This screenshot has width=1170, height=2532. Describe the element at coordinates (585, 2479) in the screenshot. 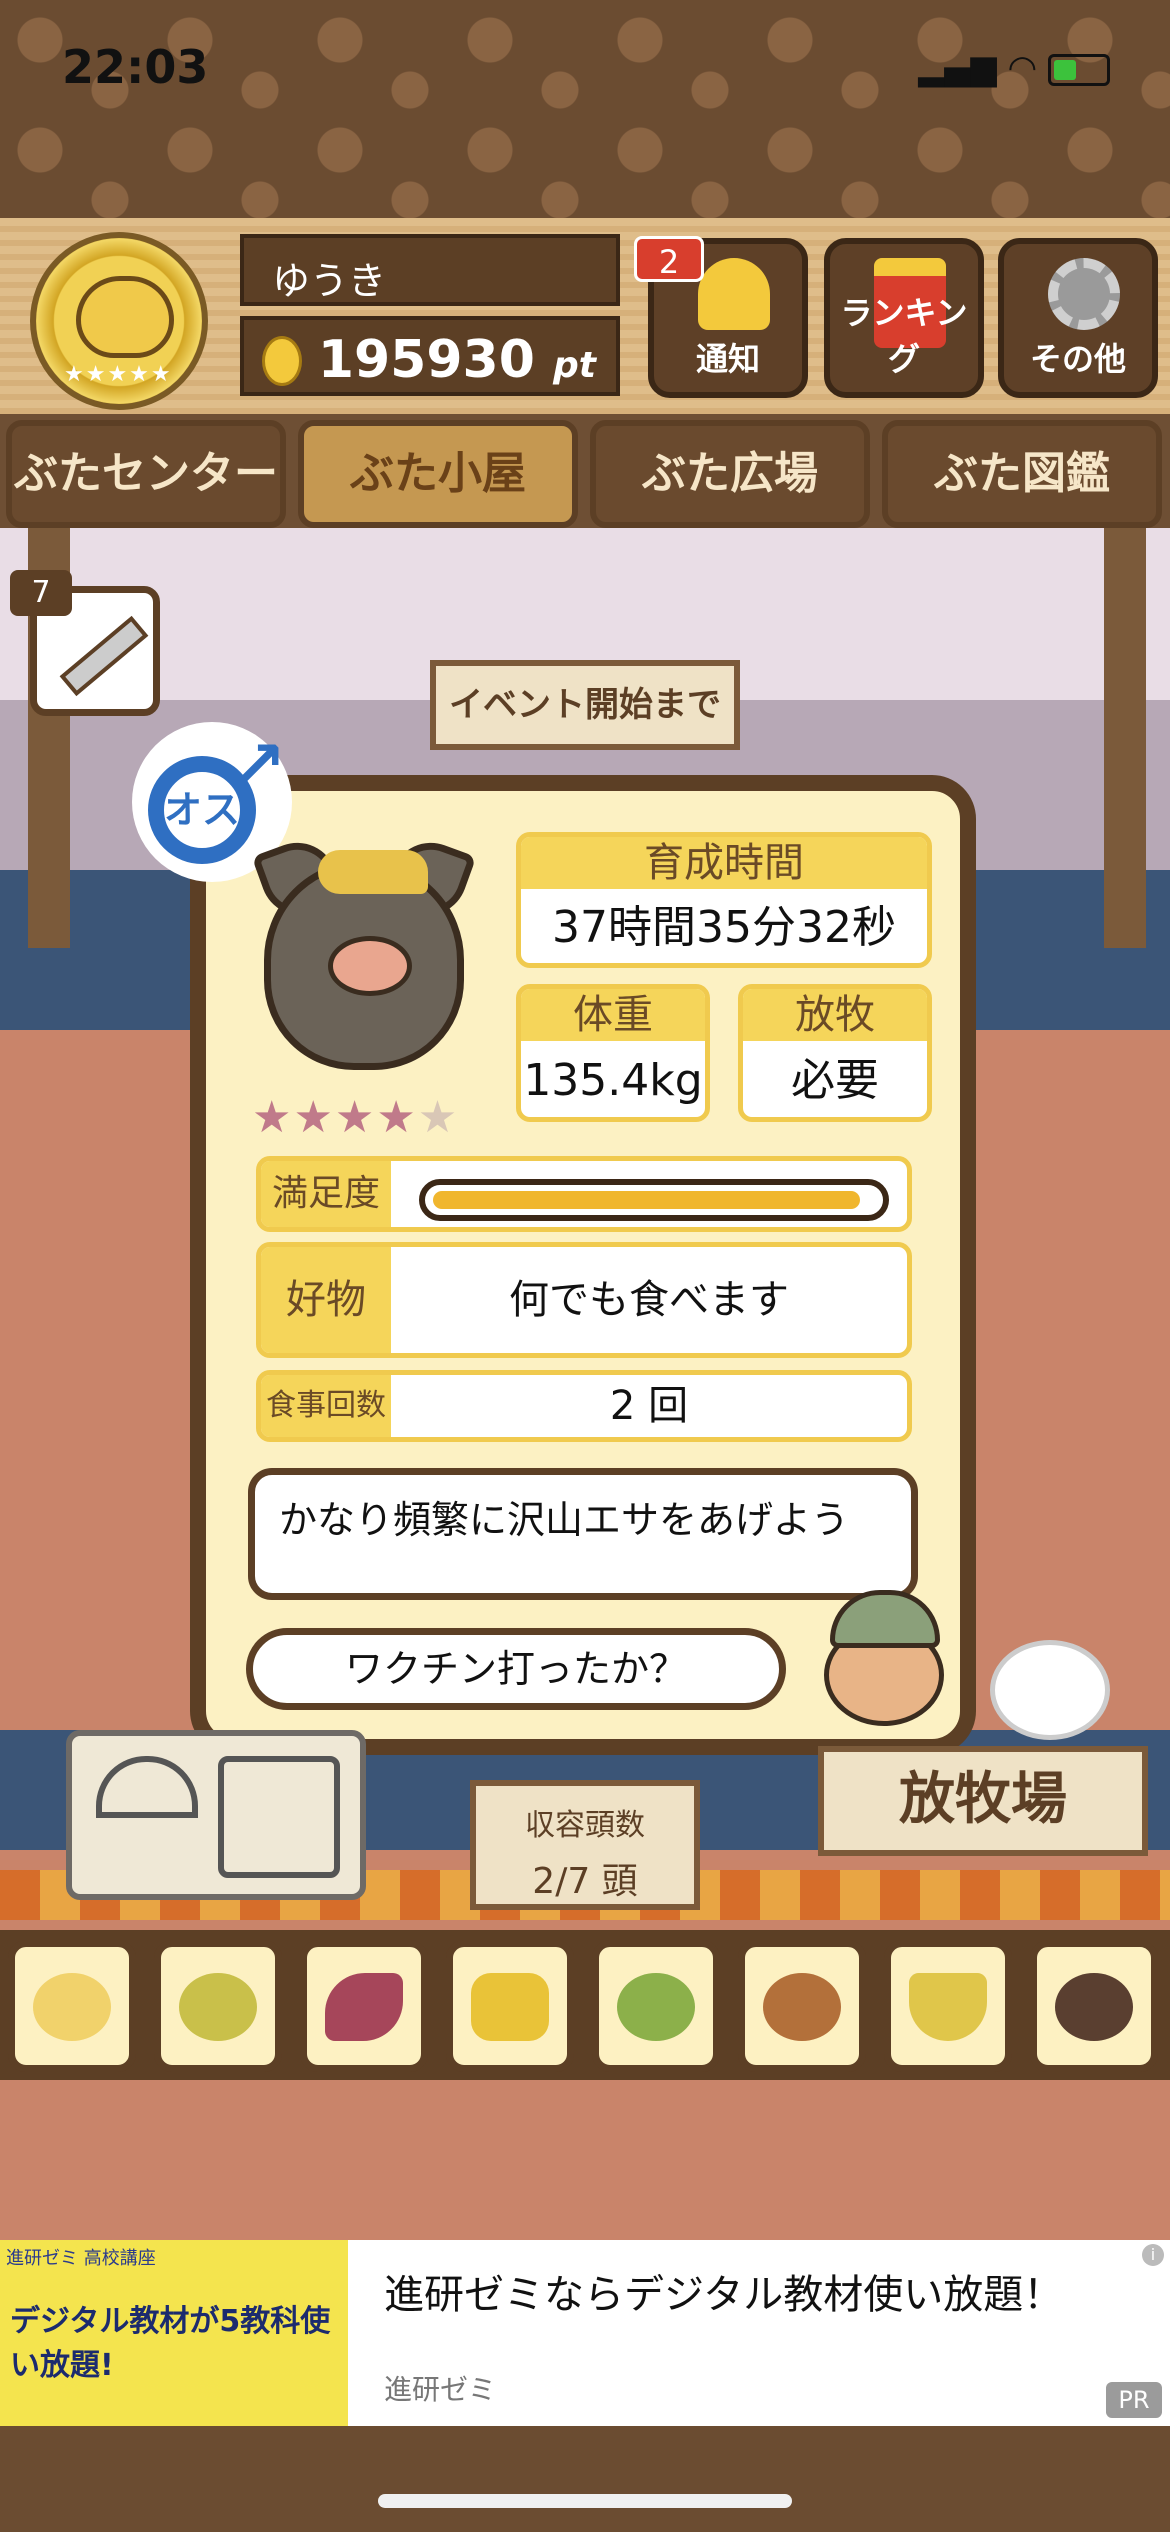

I see `bottom-background` at that location.